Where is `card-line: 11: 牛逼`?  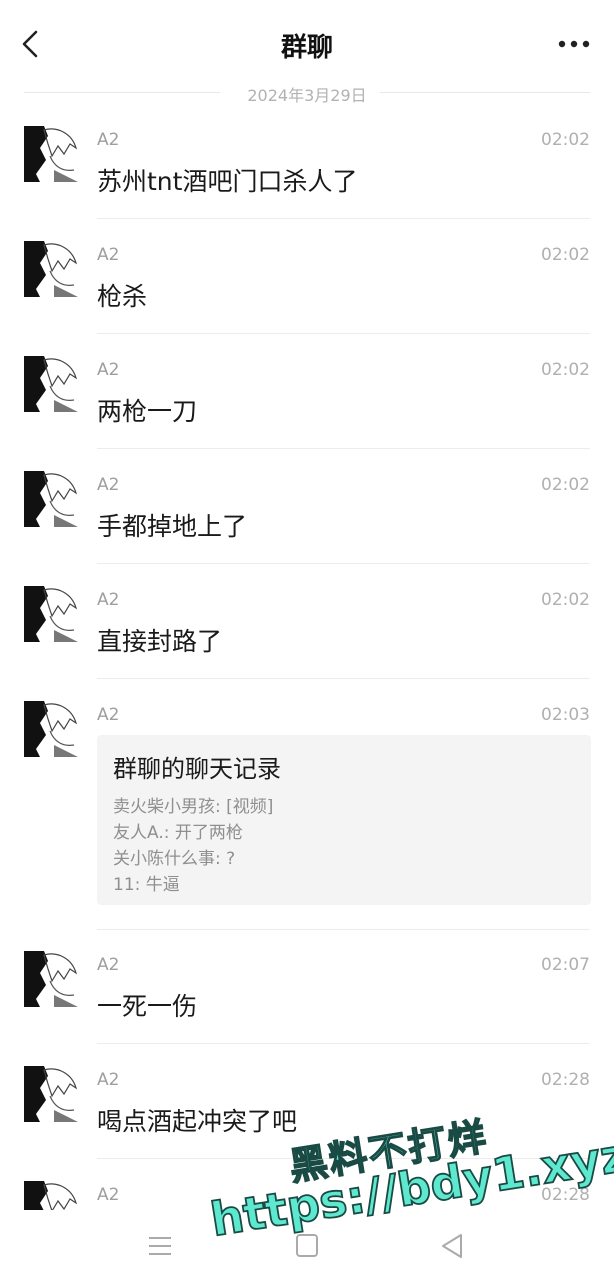 card-line: 11: 牛逼 is located at coordinates (146, 885).